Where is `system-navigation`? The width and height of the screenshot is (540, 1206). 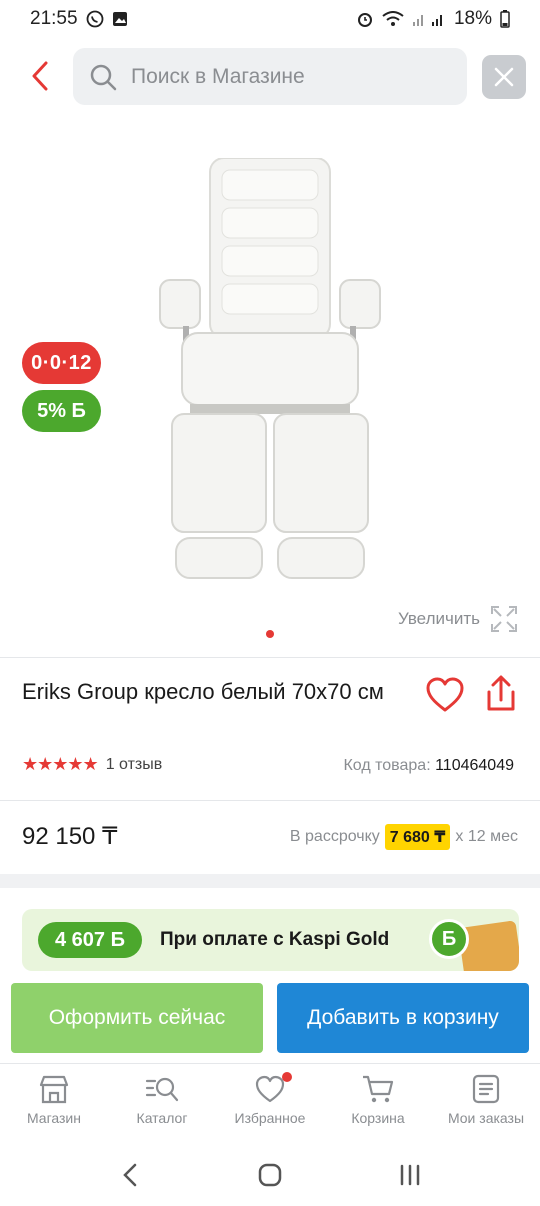 system-navigation is located at coordinates (270, 1174).